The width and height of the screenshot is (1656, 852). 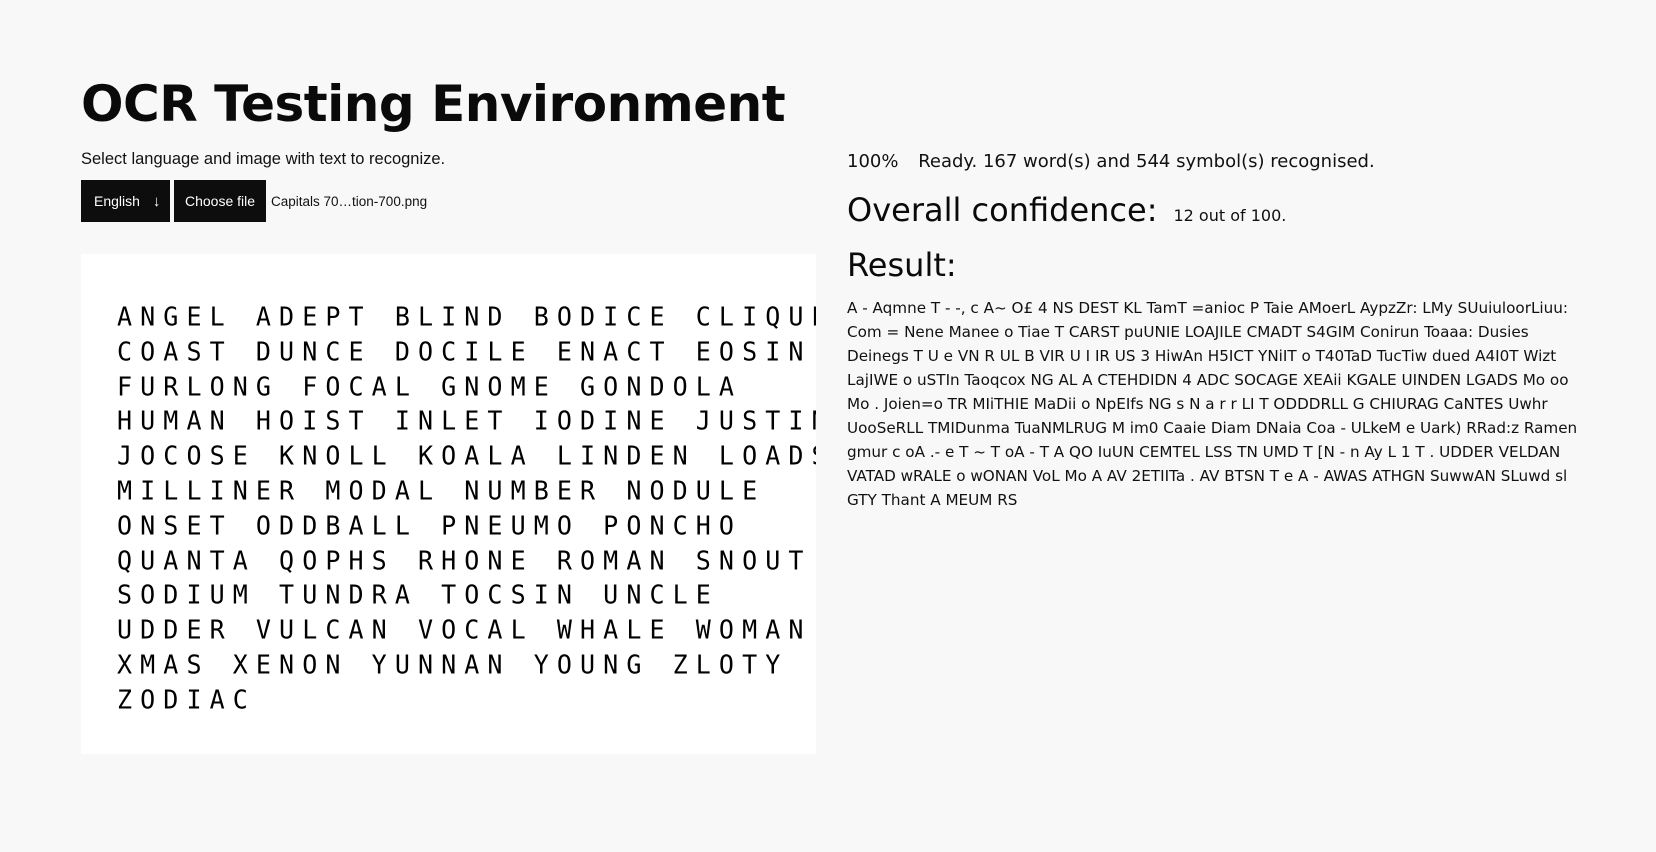 What do you see at coordinates (873, 161) in the screenshot?
I see `progress-percent: 100%` at bounding box center [873, 161].